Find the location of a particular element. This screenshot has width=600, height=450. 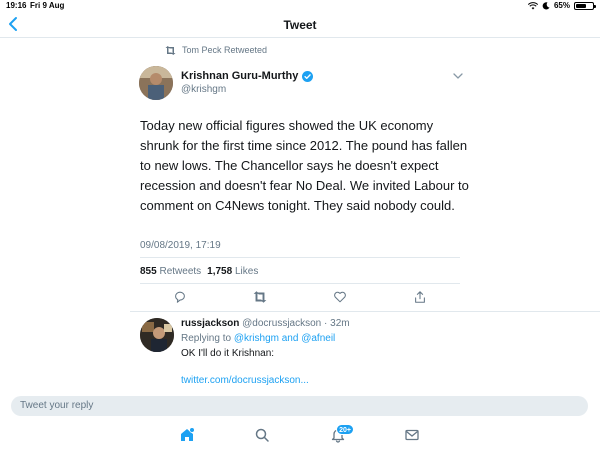

retweets-stat: 855 Retweets is located at coordinates (170, 271).